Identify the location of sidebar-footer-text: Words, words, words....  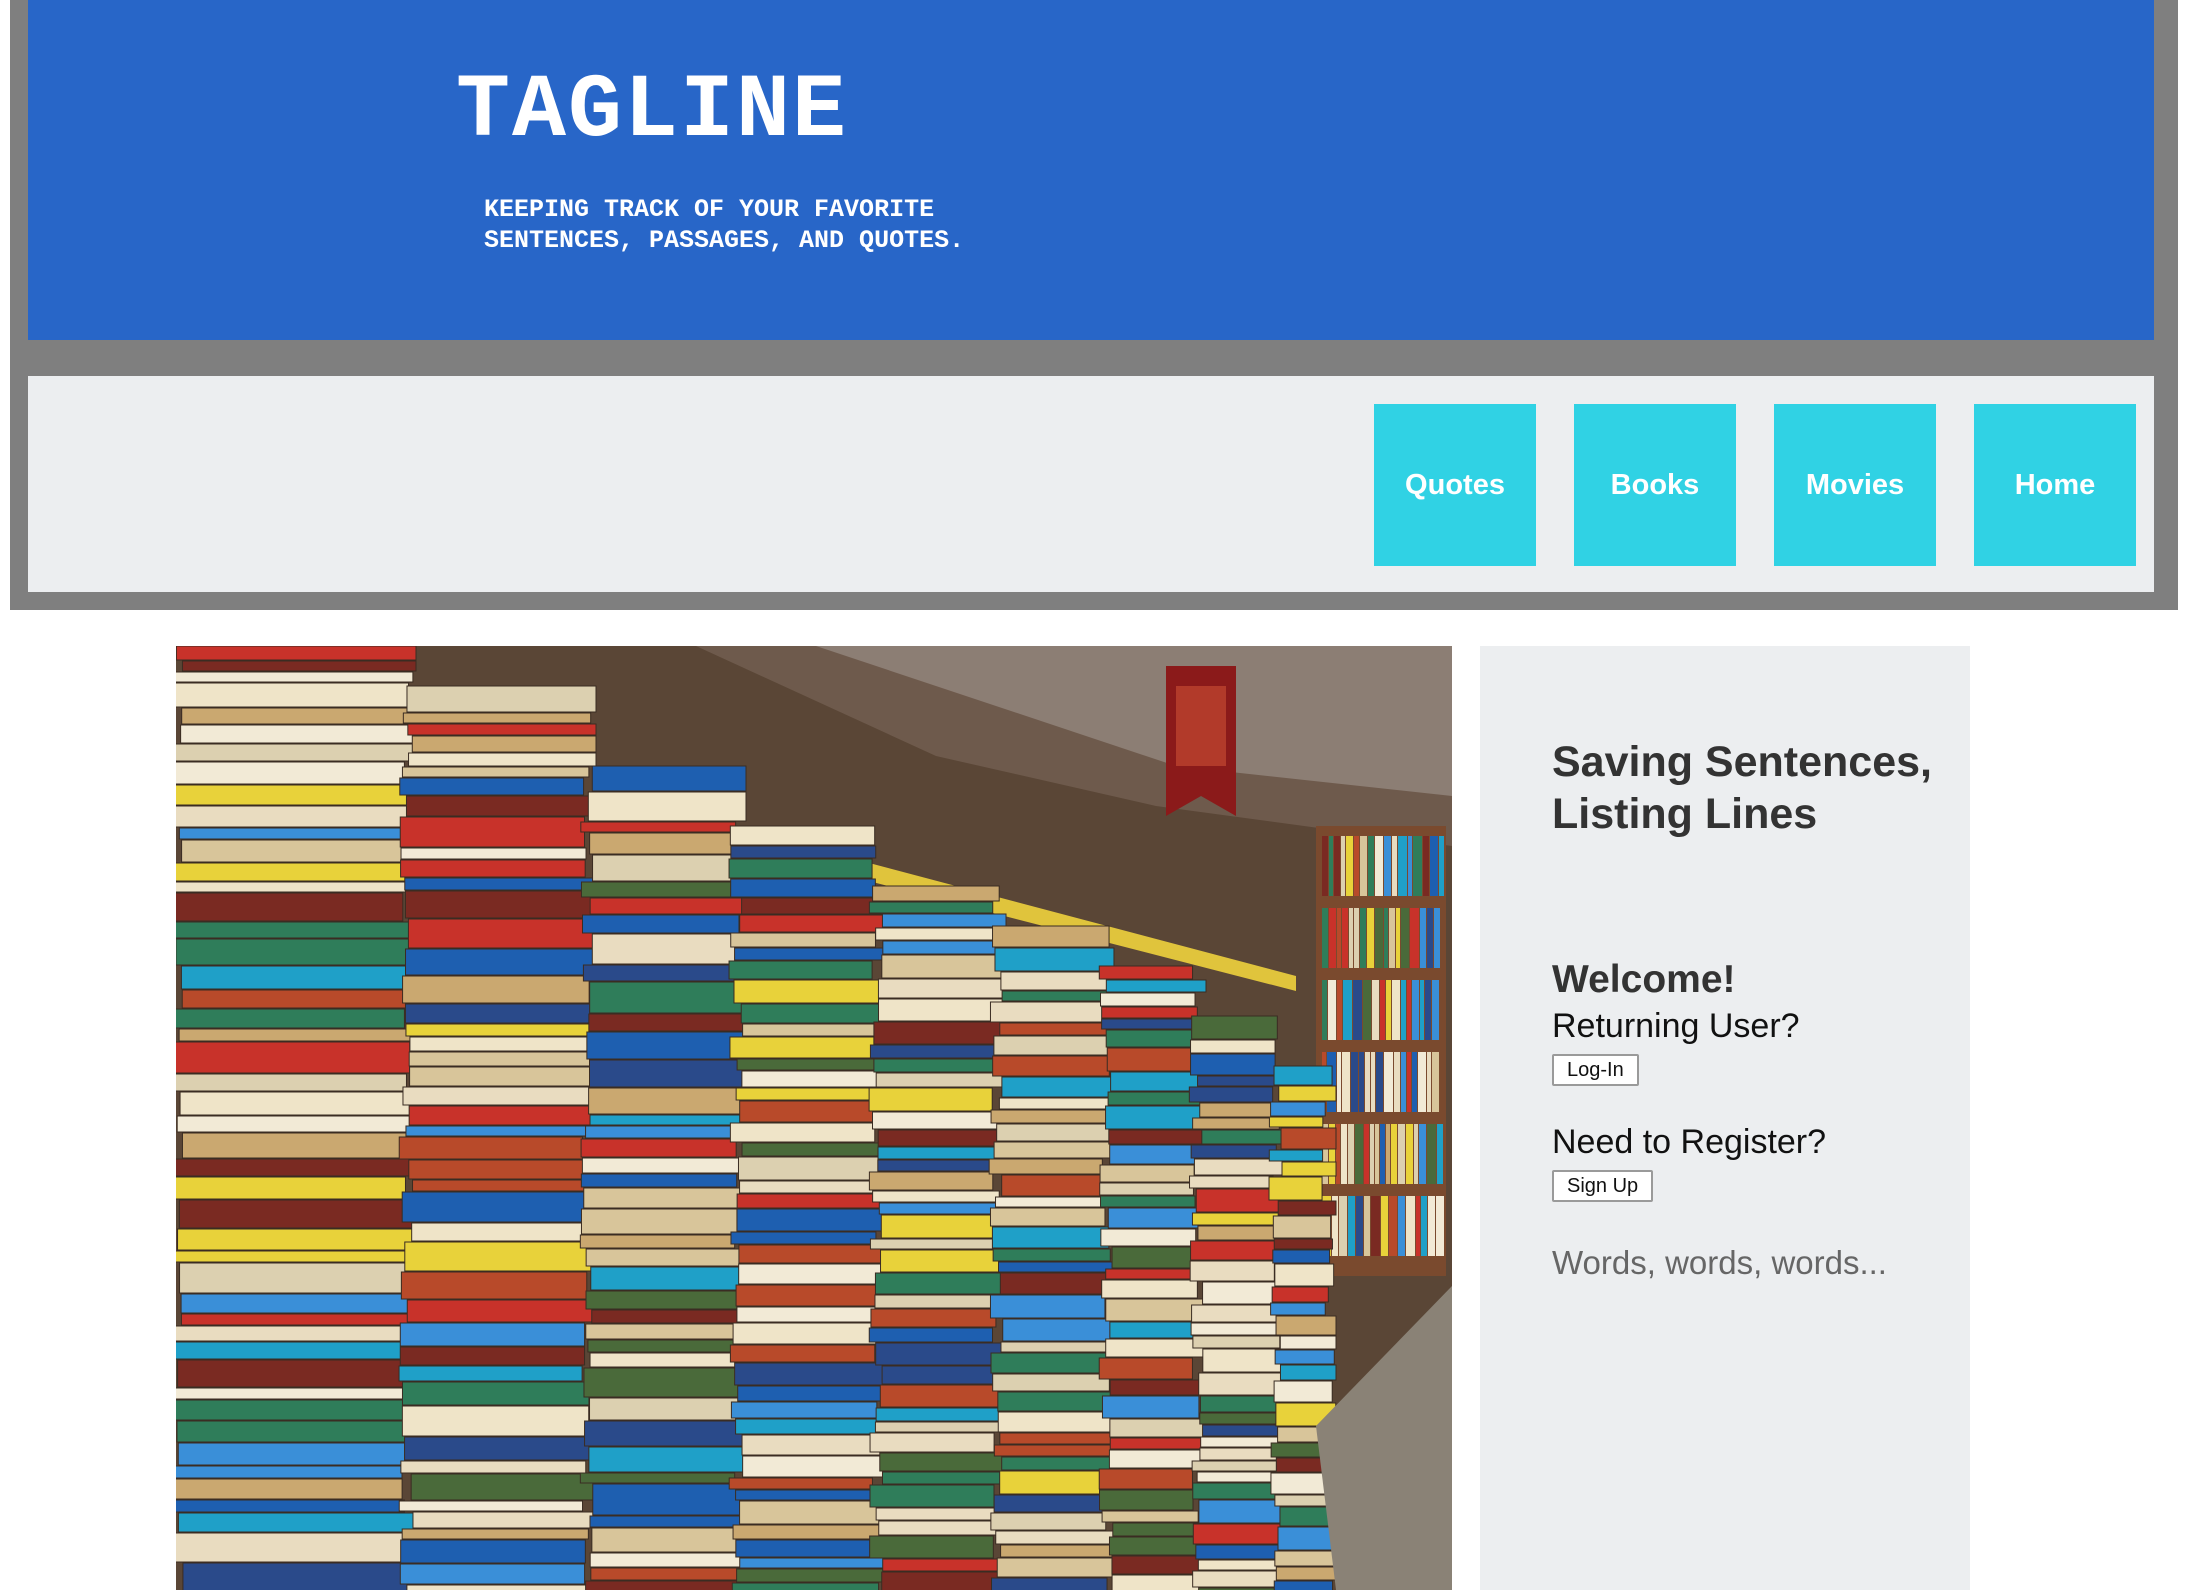
(1719, 1262).